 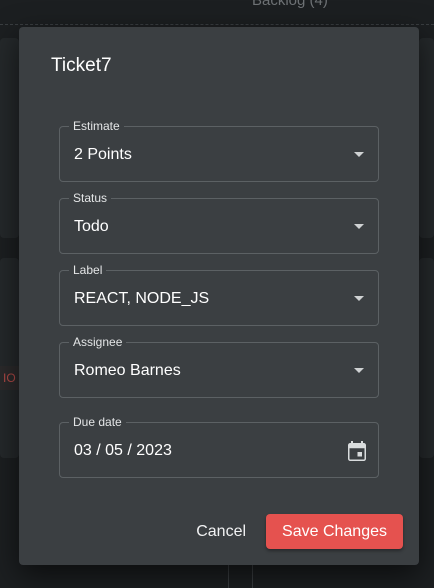 What do you see at coordinates (81, 65) in the screenshot?
I see `dialog-title: Ticket7` at bounding box center [81, 65].